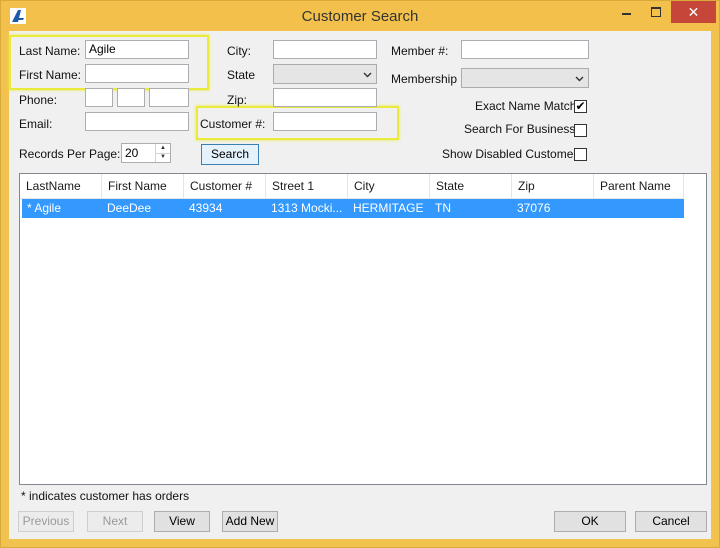 This screenshot has height=548, width=720. Describe the element at coordinates (389, 186) in the screenshot. I see `column-header: City` at that location.